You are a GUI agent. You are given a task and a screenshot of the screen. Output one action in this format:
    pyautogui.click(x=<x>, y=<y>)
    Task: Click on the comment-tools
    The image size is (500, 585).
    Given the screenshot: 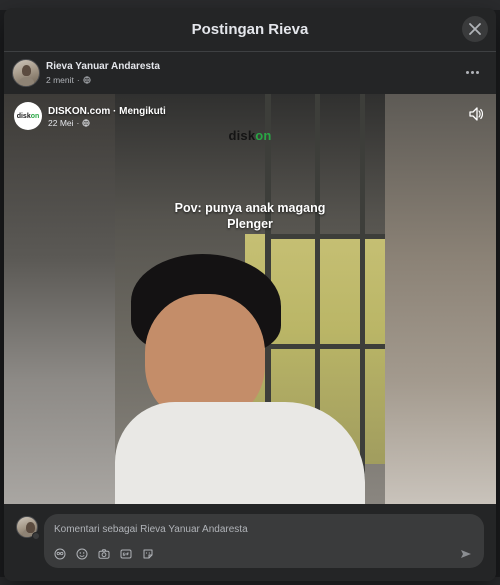 What is the action you would take?
    pyautogui.click(x=104, y=554)
    